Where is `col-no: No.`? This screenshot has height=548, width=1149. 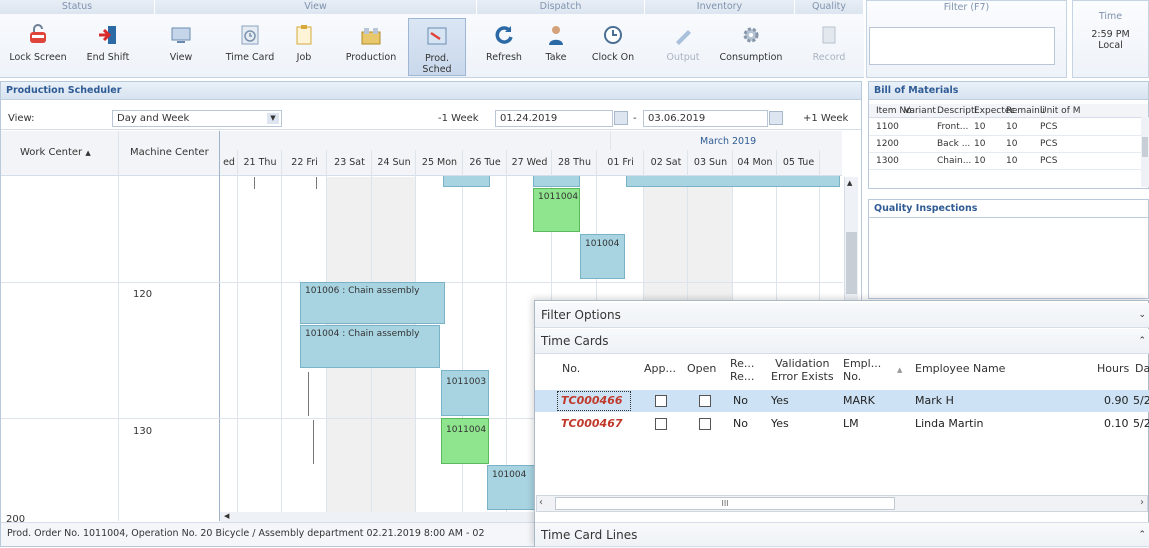 col-no: No. is located at coordinates (571, 368).